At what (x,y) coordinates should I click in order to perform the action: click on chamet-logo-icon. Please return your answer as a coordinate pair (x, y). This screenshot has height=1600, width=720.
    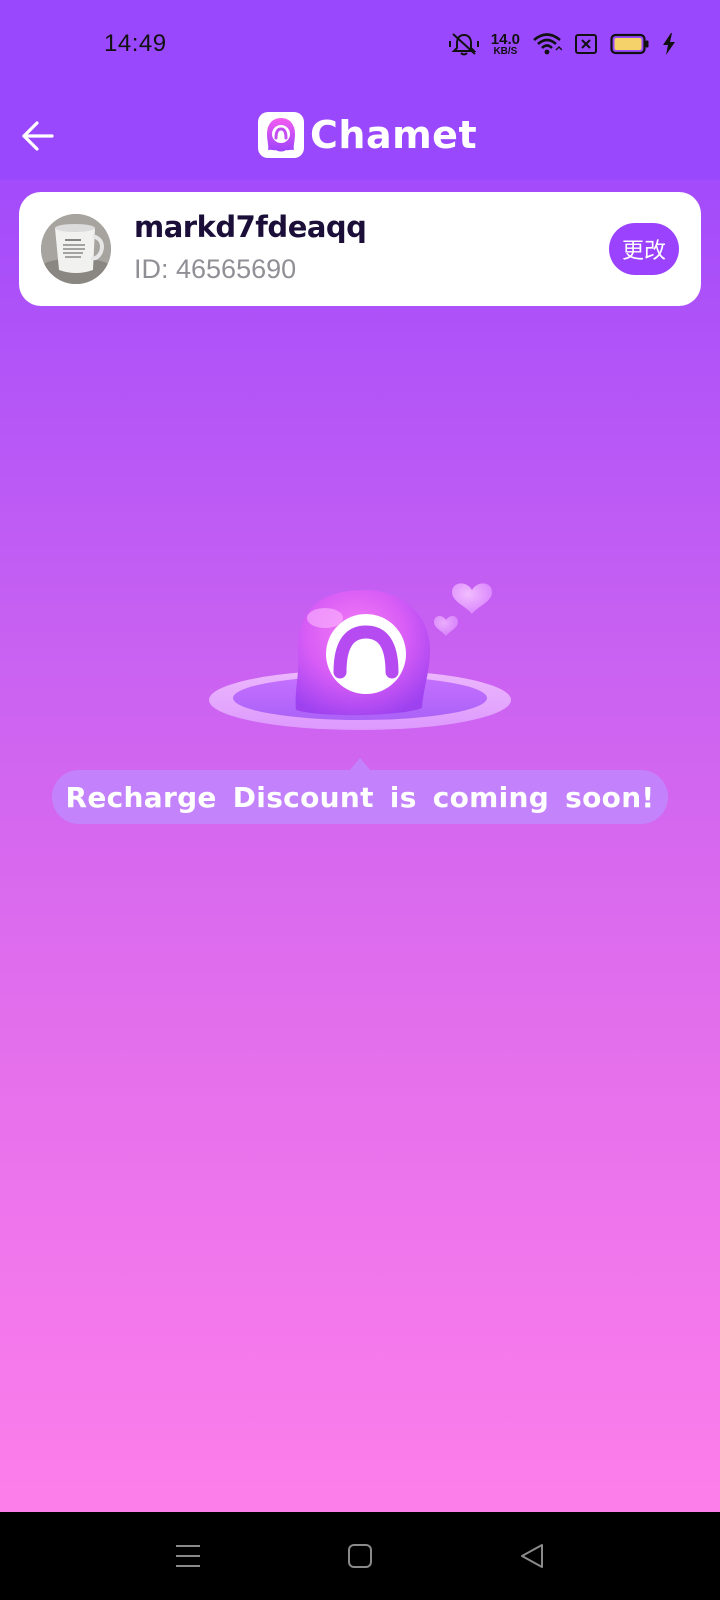
    Looking at the image, I should click on (281, 135).